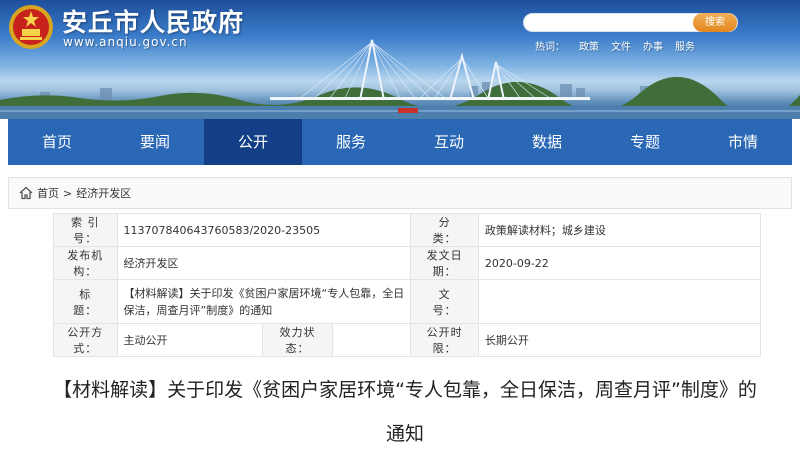 The image size is (800, 456). I want to click on nav-item-news: 要闻, so click(155, 142).